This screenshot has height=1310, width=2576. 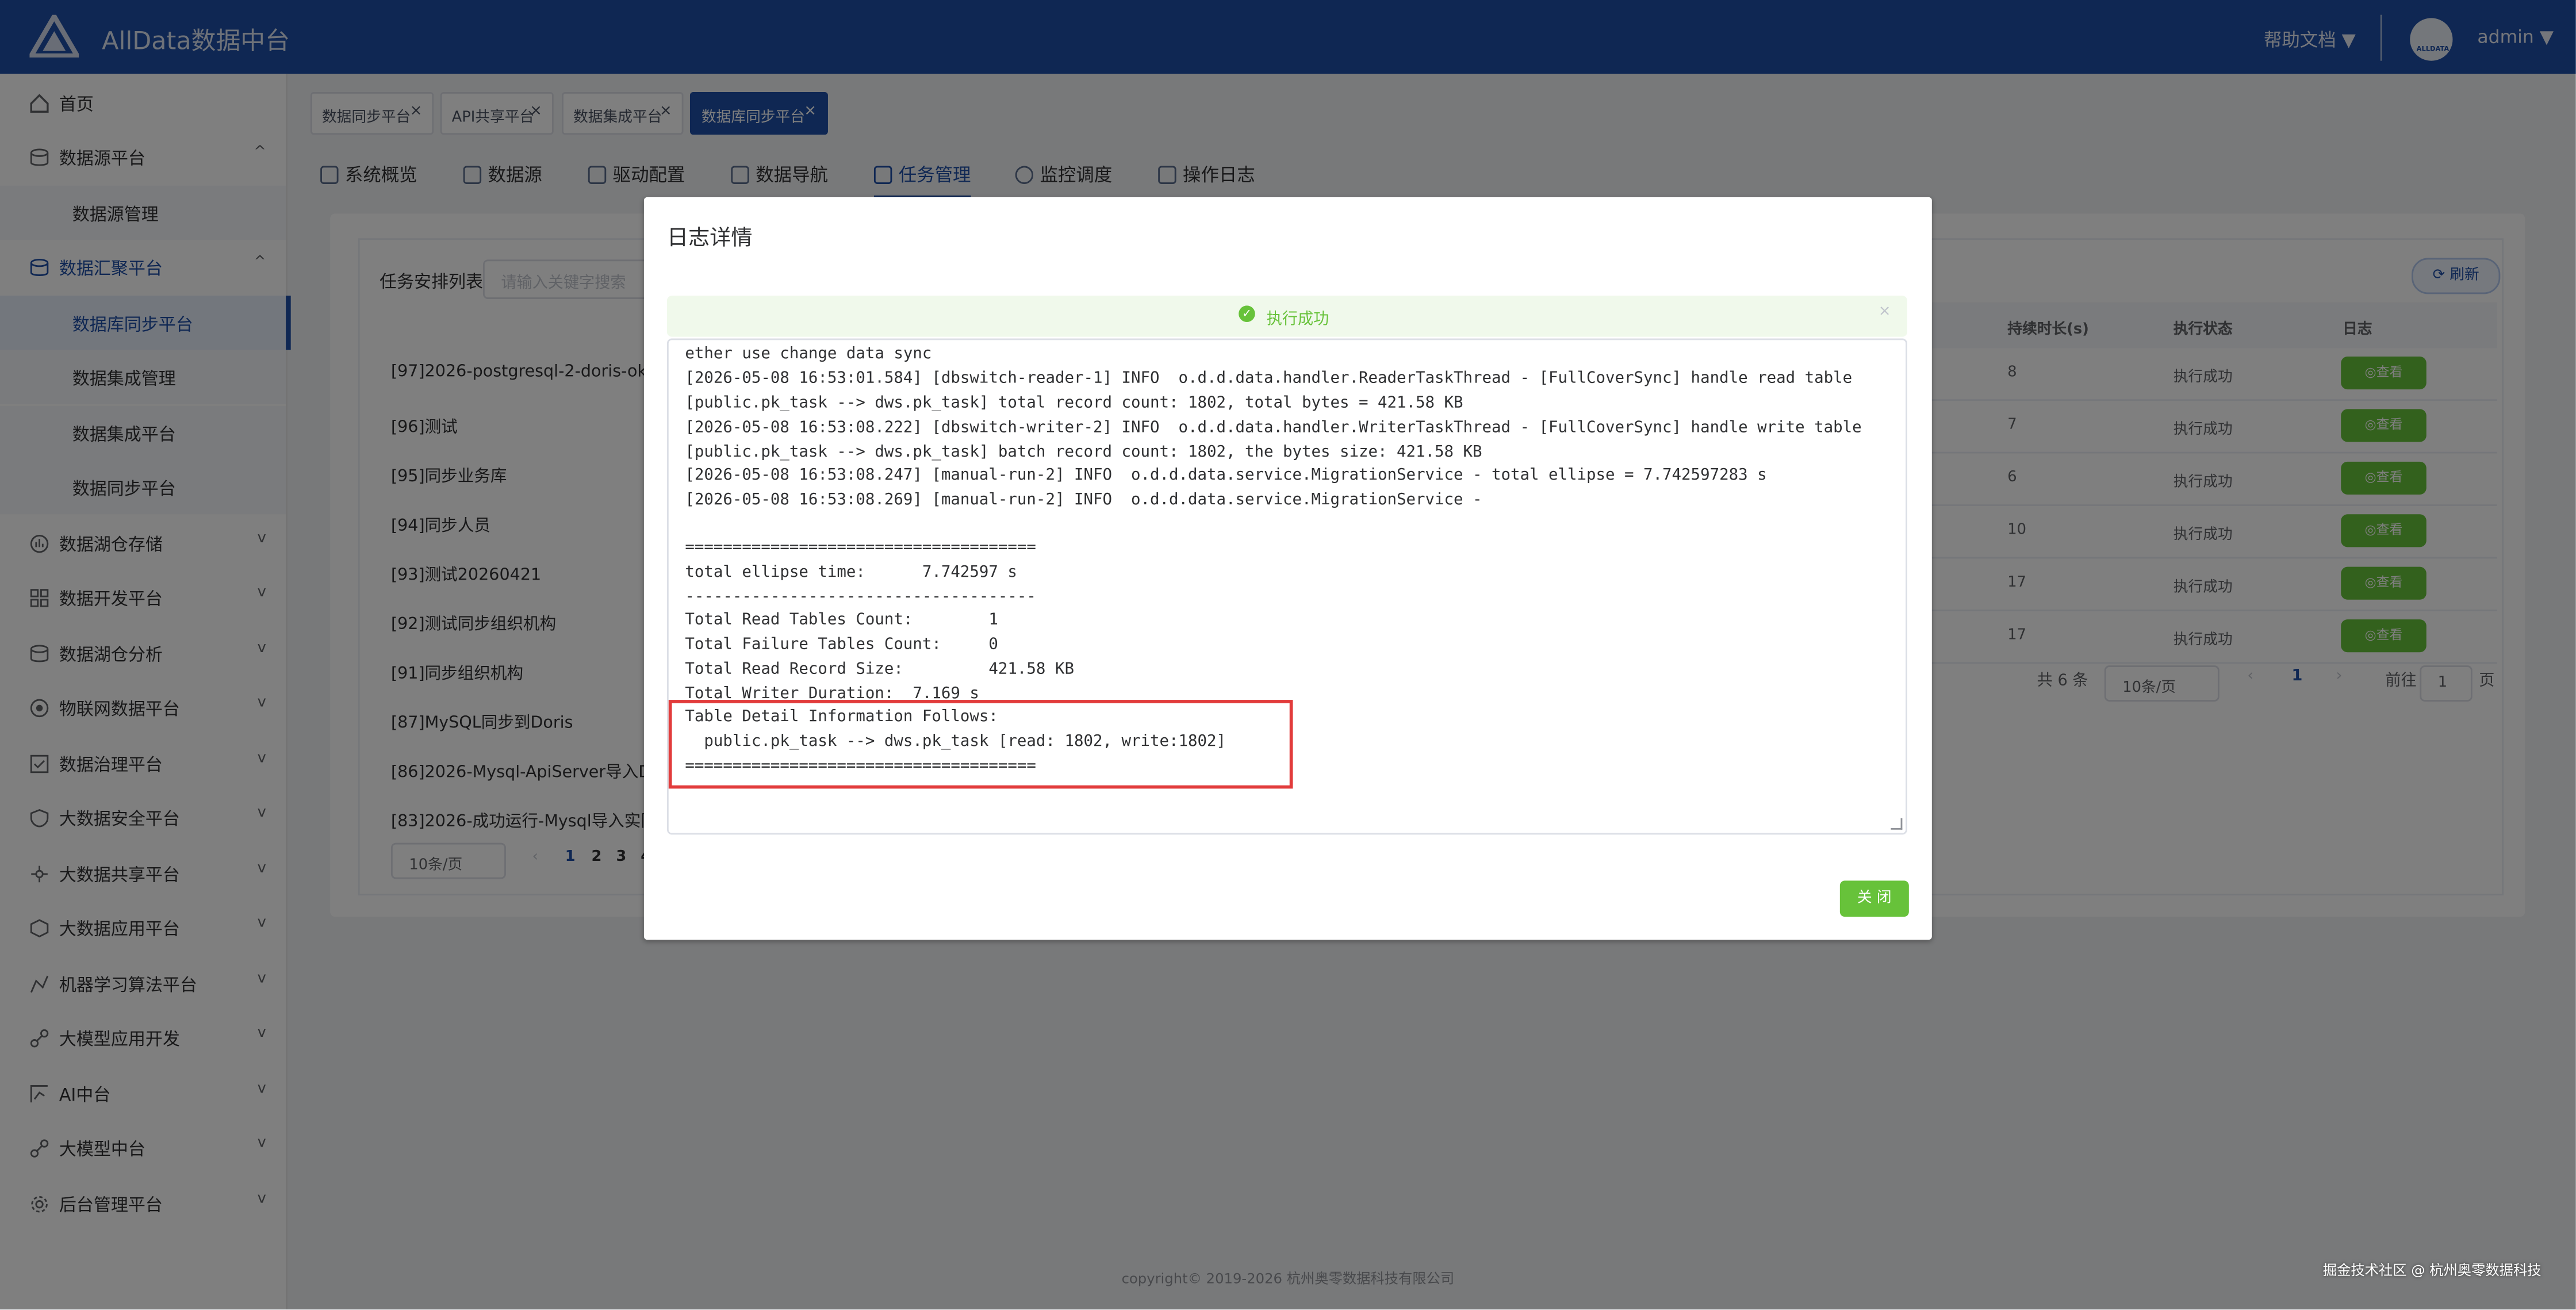 What do you see at coordinates (879, 669) in the screenshot?
I see `log-line: Total Read Record Size: 421.58 KB` at bounding box center [879, 669].